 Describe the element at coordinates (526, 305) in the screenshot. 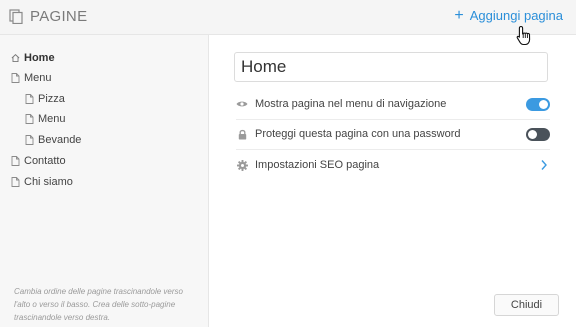

I see `close-button: Chiudi` at that location.